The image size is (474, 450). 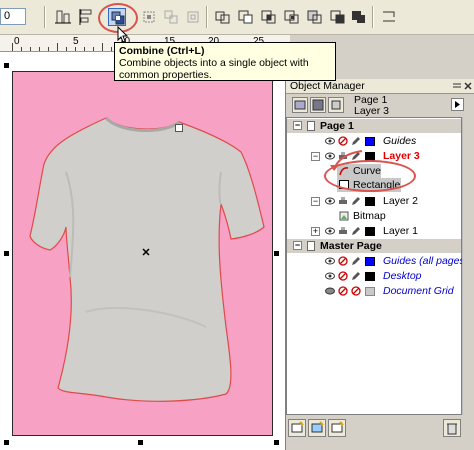 What do you see at coordinates (171, 17) in the screenshot?
I see `ungroup-icon` at bounding box center [171, 17].